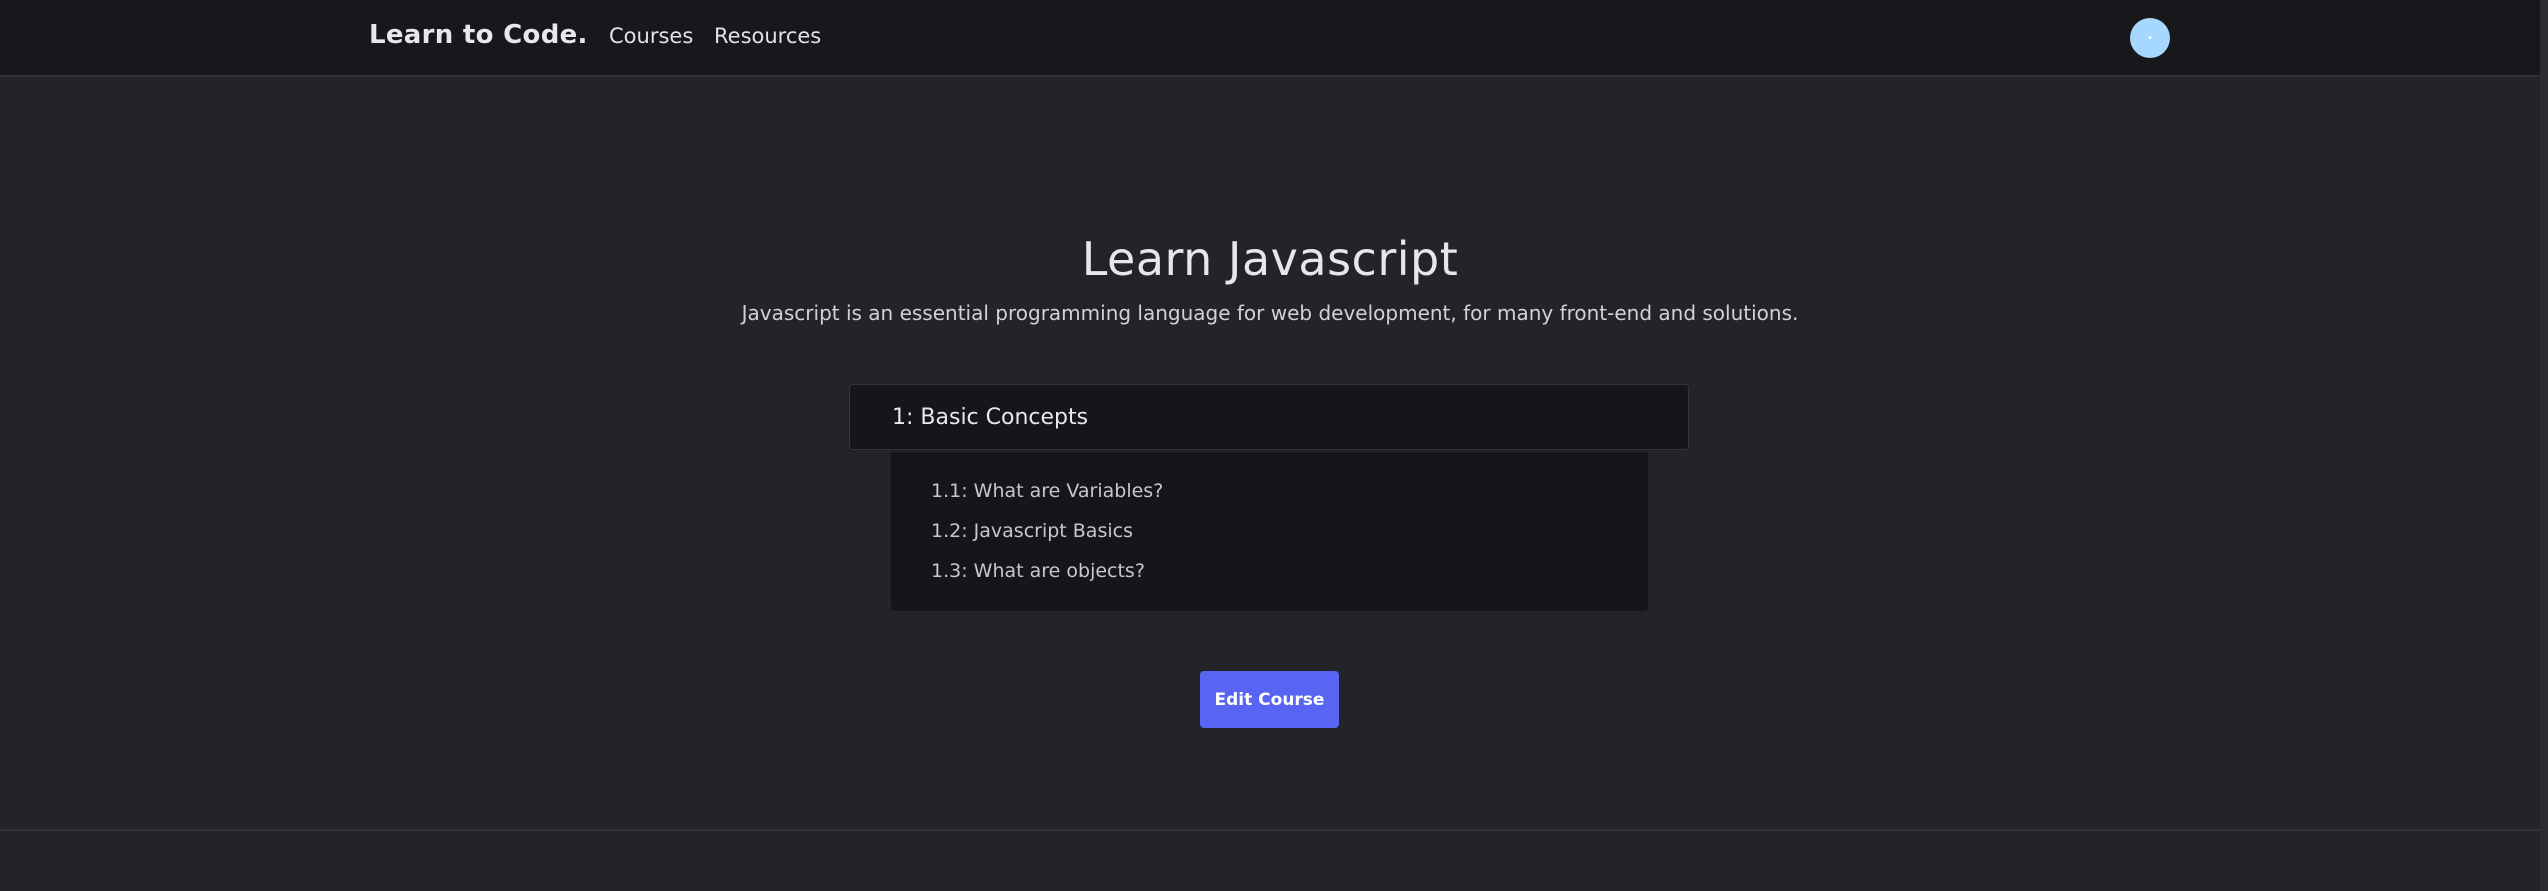  Describe the element at coordinates (1032, 531) in the screenshot. I see `lesson-link-basics: 1.2: Javascript Basics` at that location.